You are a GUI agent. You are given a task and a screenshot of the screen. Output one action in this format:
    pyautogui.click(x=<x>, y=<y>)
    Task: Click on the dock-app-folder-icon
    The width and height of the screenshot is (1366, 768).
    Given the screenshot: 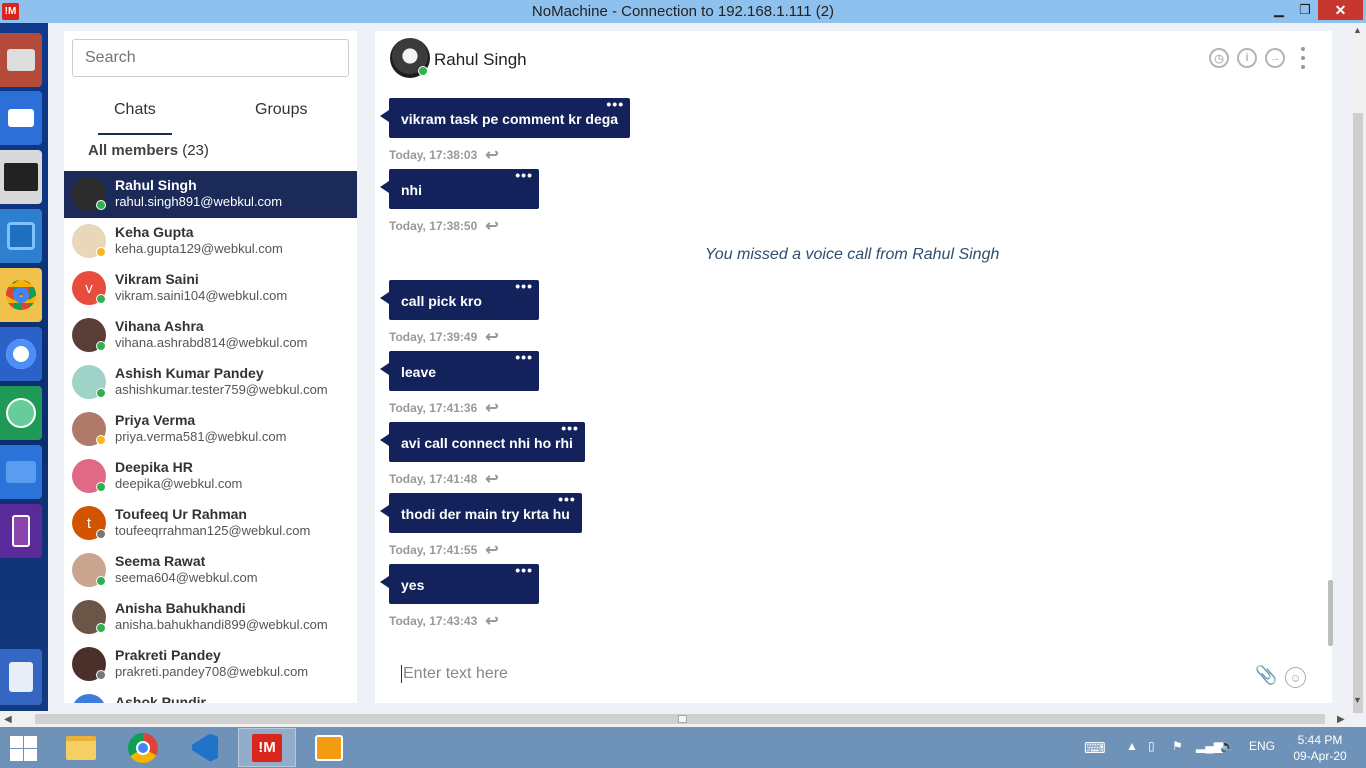 What is the action you would take?
    pyautogui.click(x=21, y=472)
    